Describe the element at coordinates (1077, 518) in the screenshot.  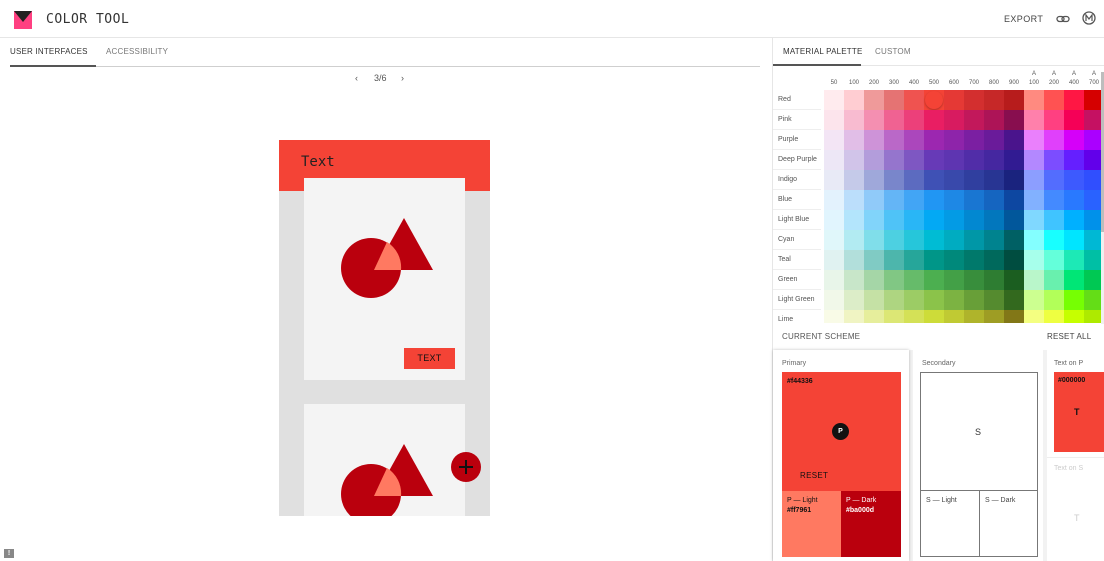
I see `text-on-secondary-letter: T` at that location.